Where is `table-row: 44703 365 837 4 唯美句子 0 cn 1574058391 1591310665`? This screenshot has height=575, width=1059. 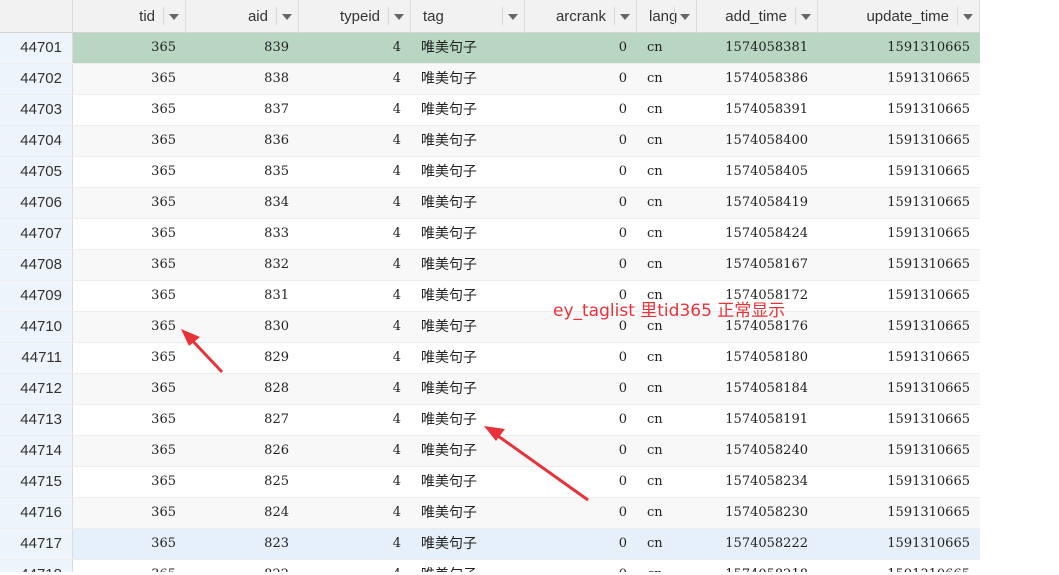
table-row: 44703 365 837 4 唯美句子 0 cn 1574058391 1591310665 is located at coordinates (490, 110).